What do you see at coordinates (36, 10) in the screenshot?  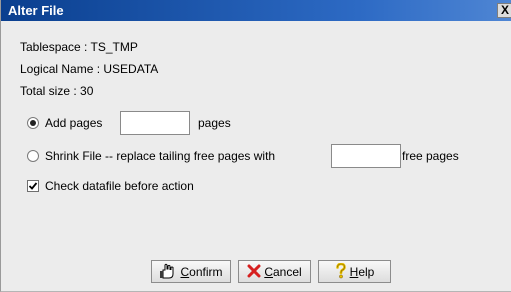 I see `dialog-title: Alter File` at bounding box center [36, 10].